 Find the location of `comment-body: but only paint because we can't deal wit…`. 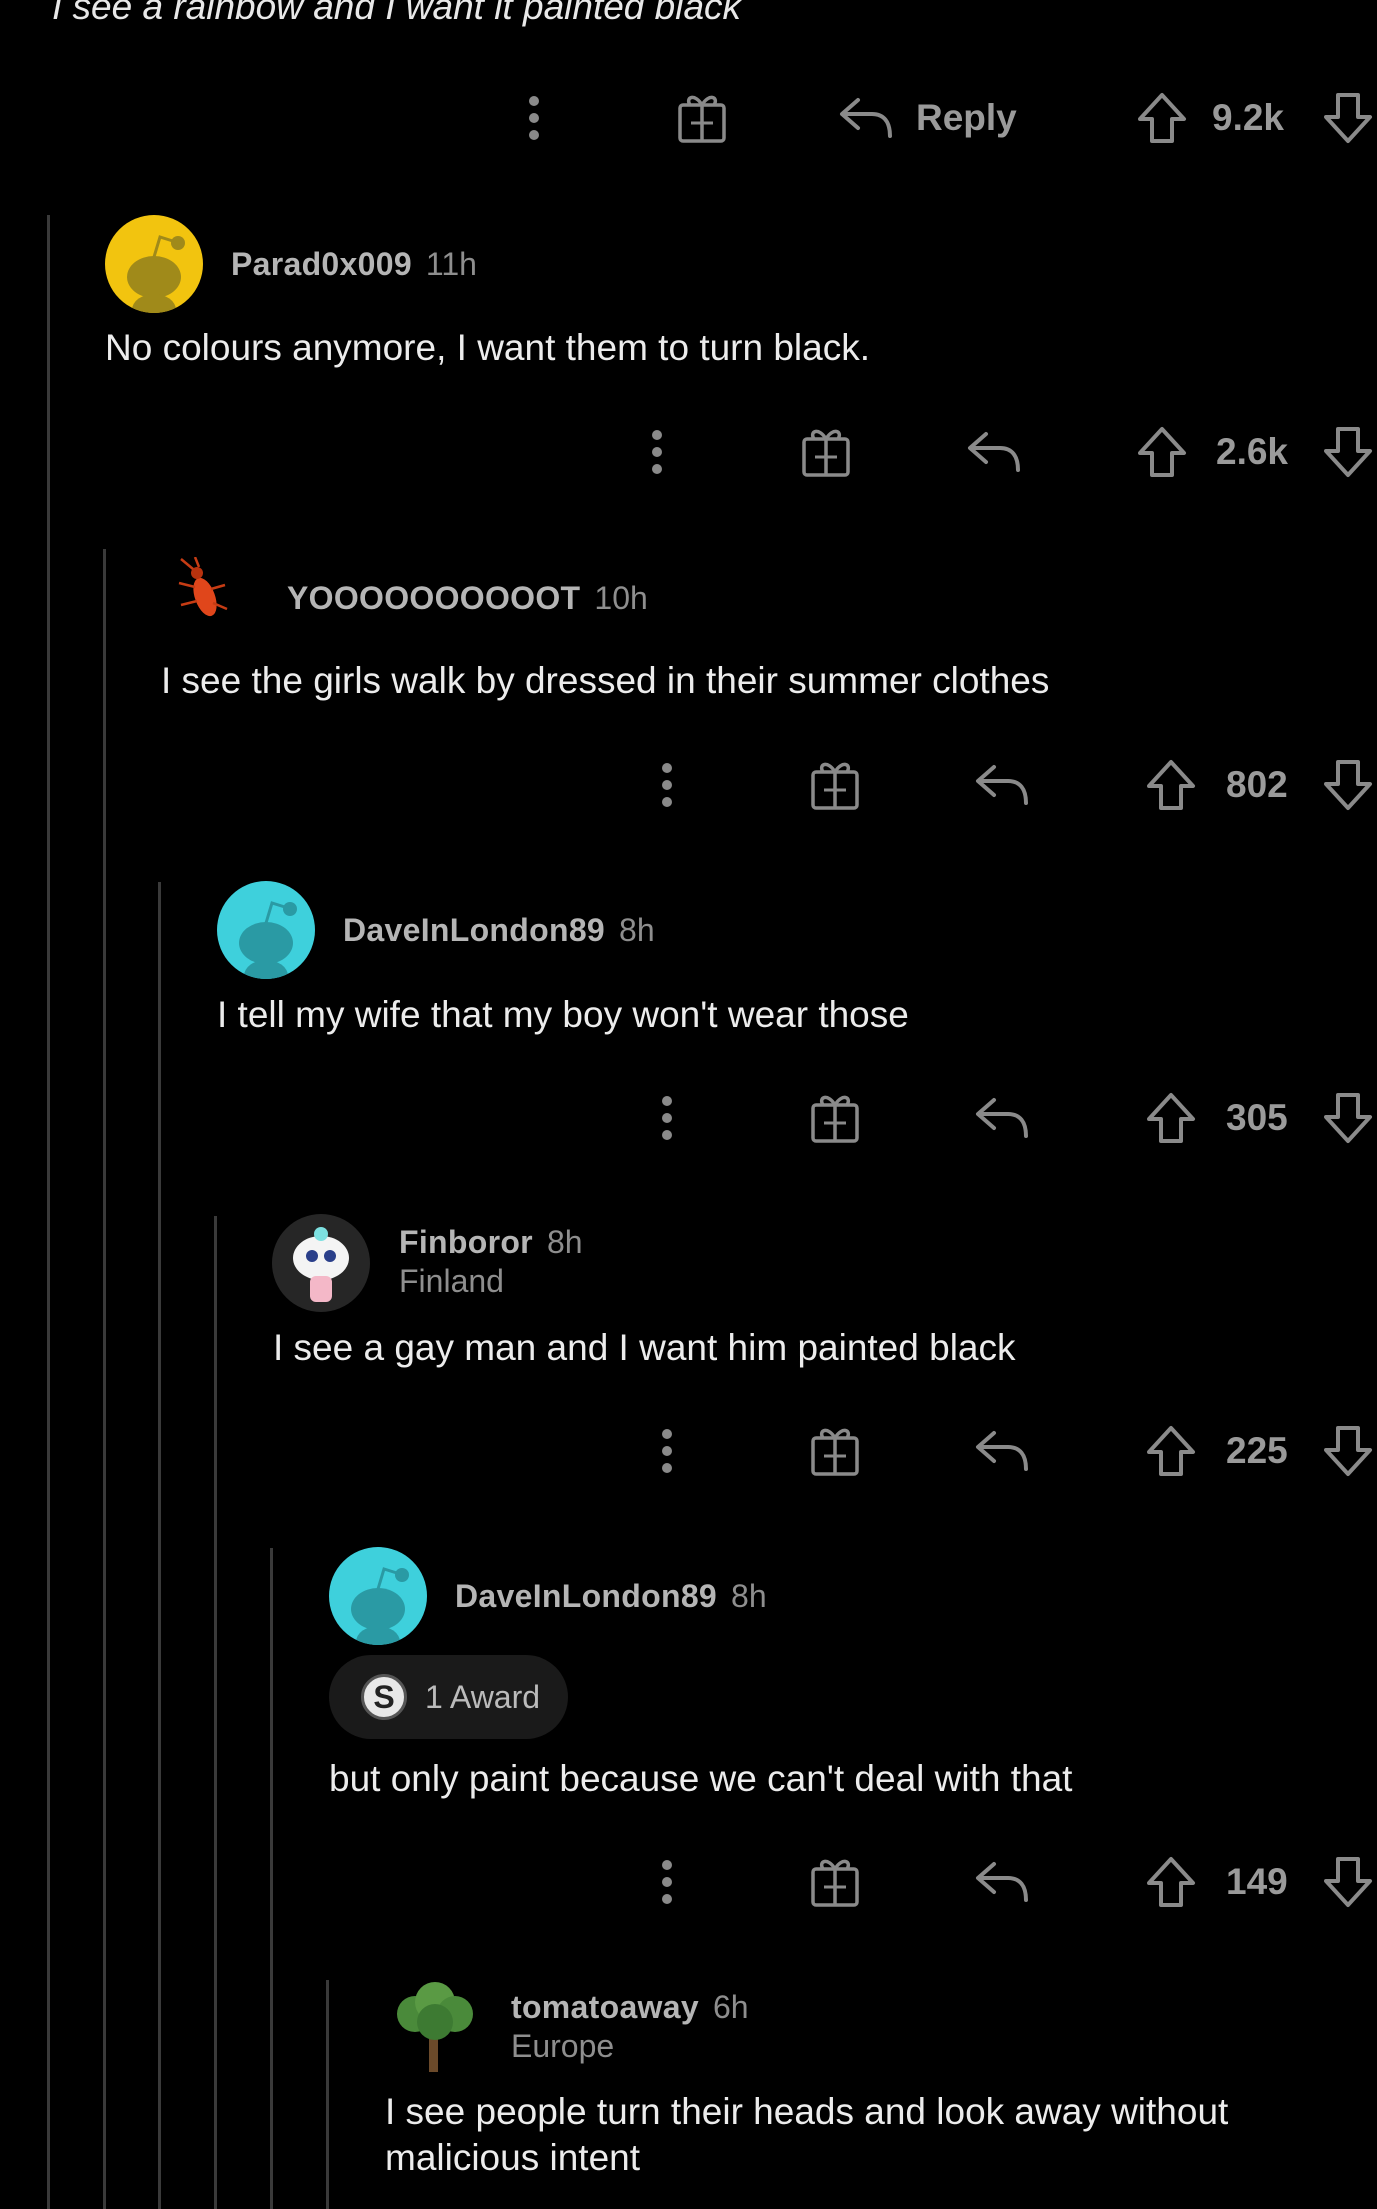

comment-body: but only paint because we can't deal wit… is located at coordinates (701, 1778).